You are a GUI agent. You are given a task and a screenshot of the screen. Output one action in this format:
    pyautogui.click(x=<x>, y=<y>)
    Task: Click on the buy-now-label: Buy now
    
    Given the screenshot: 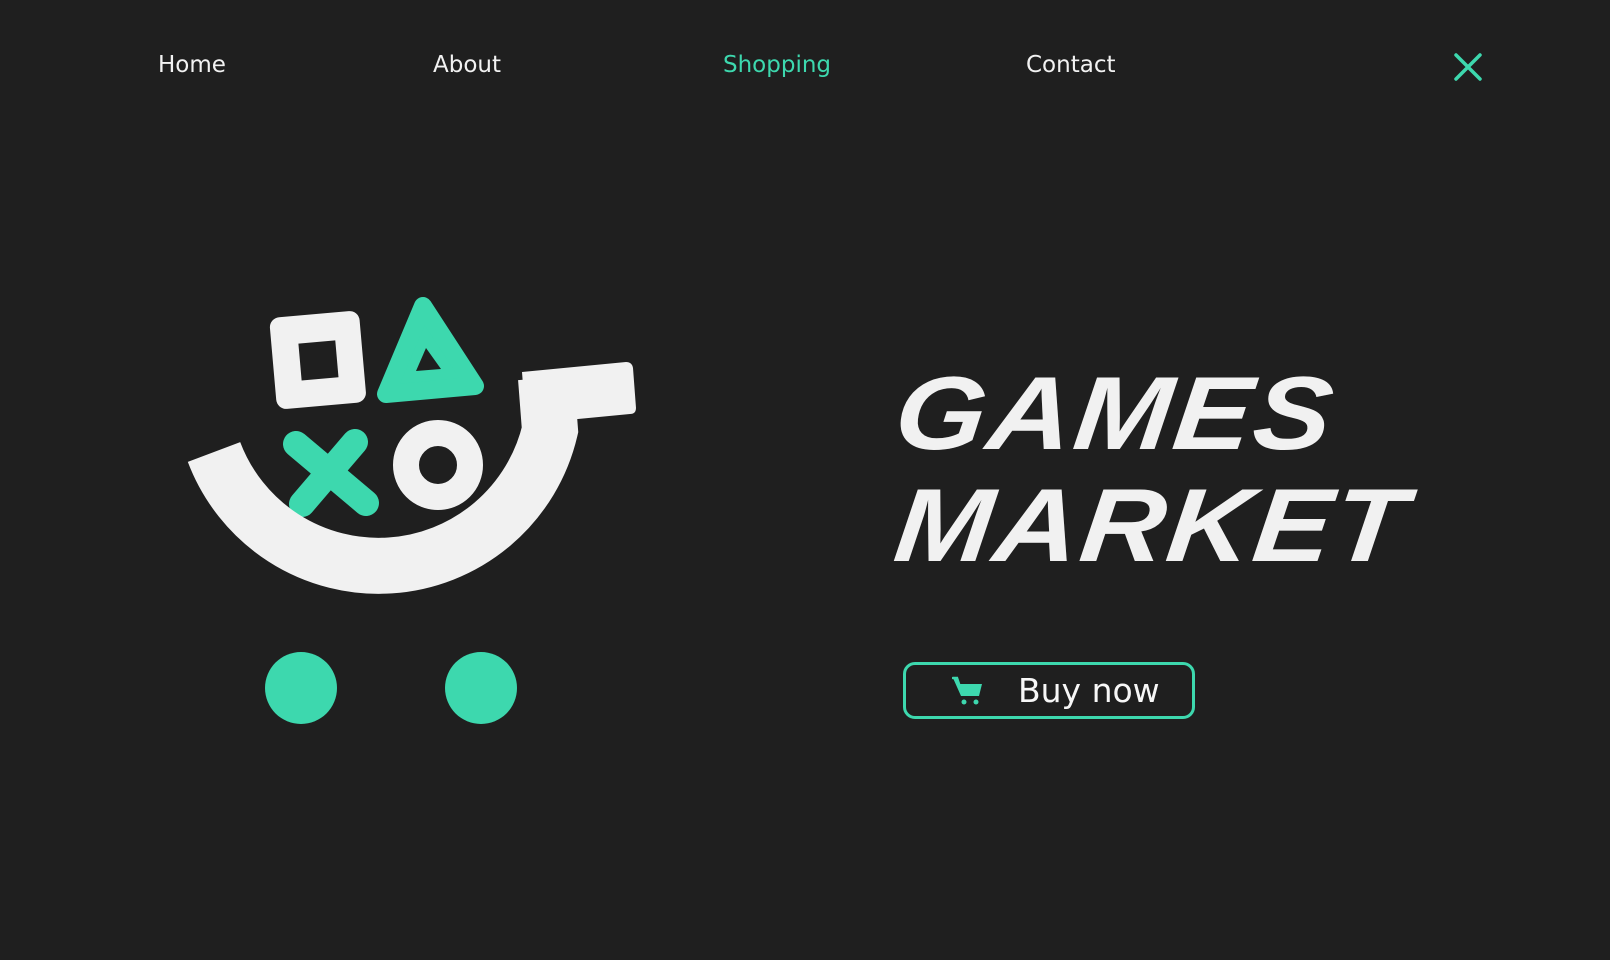 What is the action you would take?
    pyautogui.click(x=1089, y=690)
    